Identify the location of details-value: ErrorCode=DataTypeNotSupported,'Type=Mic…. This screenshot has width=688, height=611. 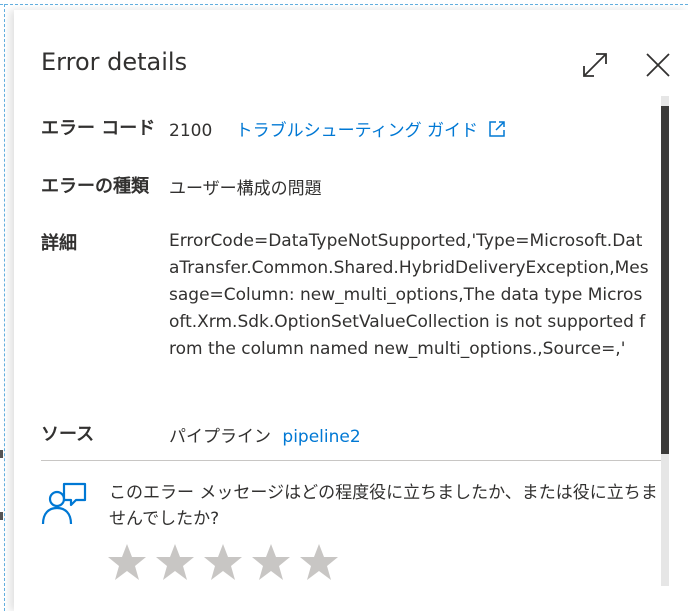
(409, 295).